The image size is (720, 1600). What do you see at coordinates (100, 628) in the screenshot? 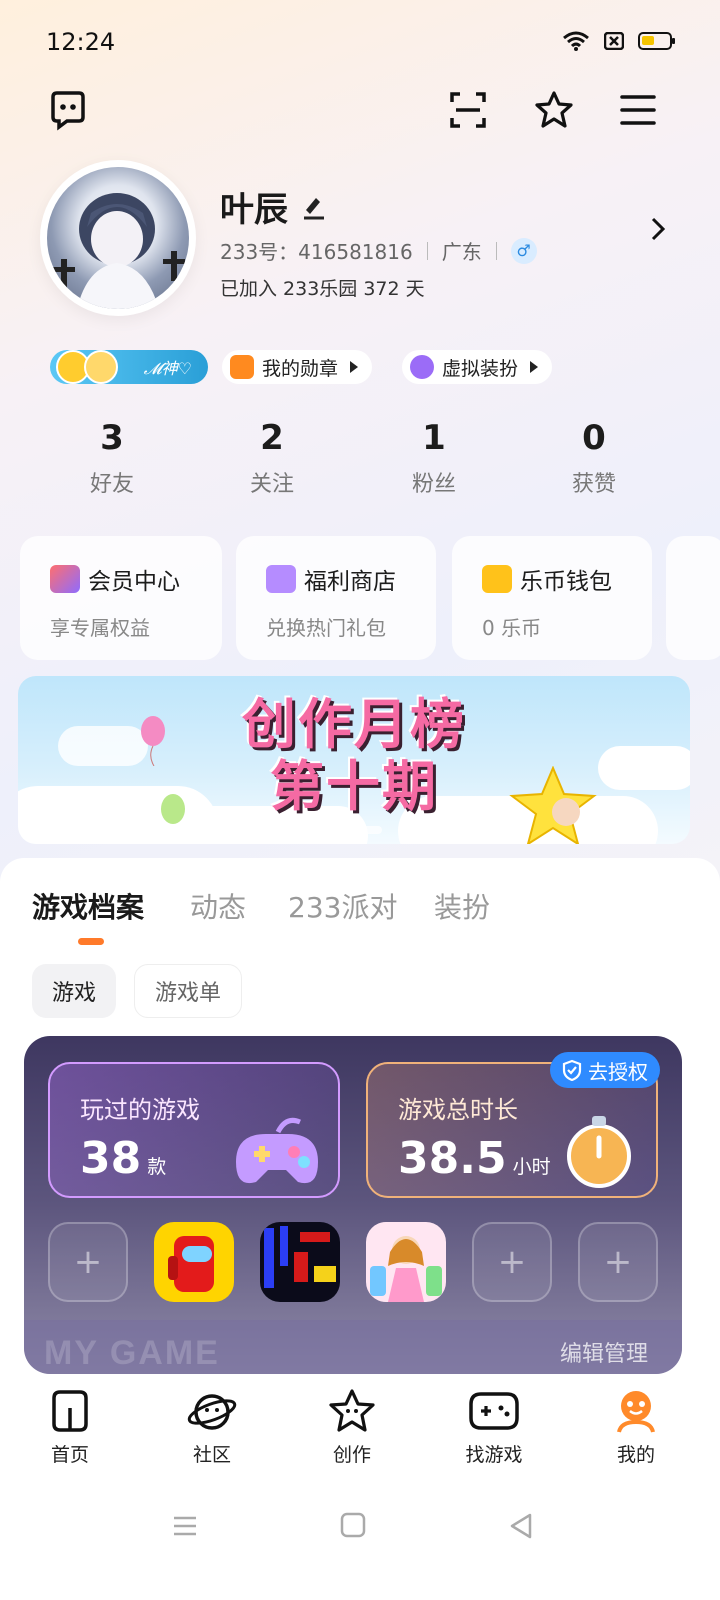
I see `card-subtitle: 享专属权益` at bounding box center [100, 628].